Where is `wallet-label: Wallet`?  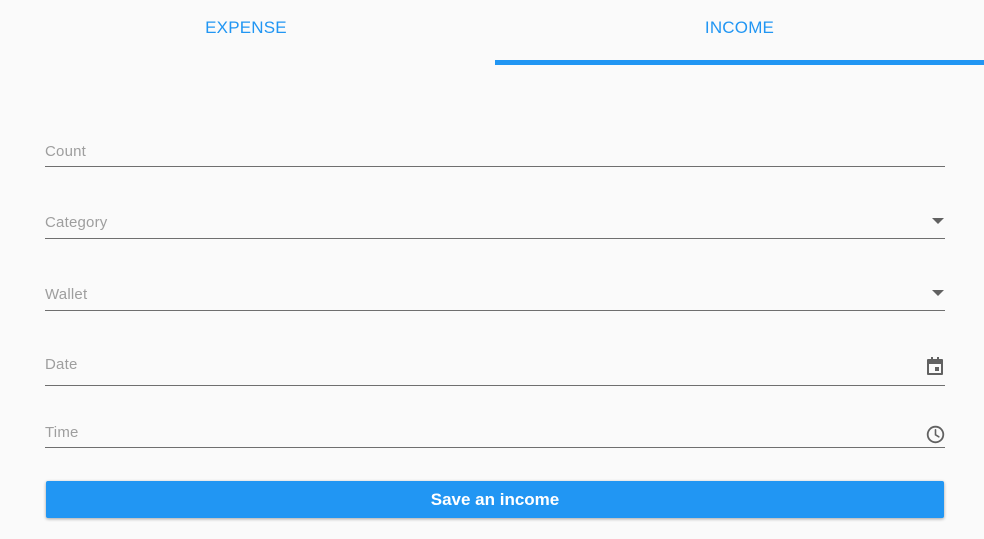
wallet-label: Wallet is located at coordinates (66, 294).